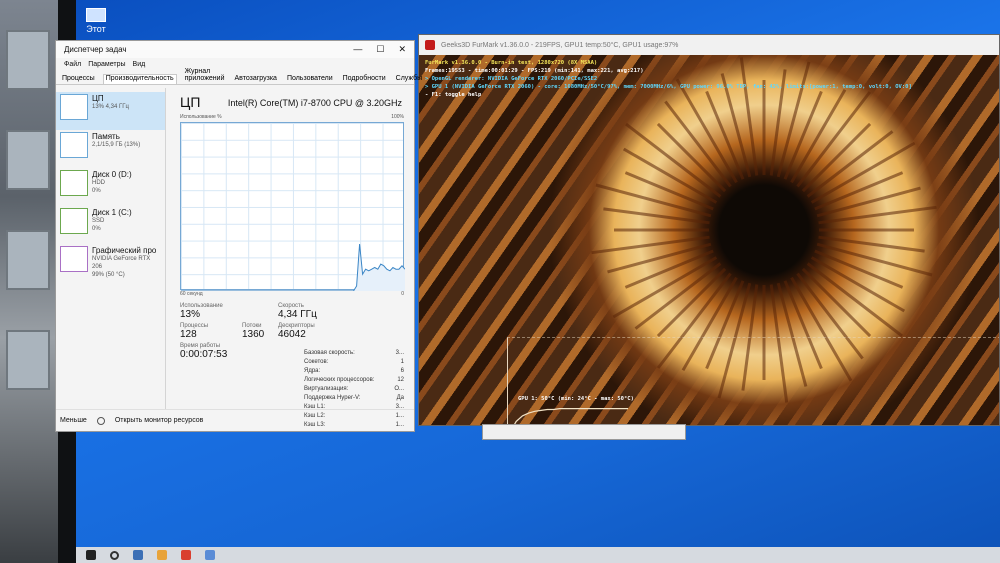 This screenshot has height=563, width=1000. Describe the element at coordinates (110, 107) in the screenshot. I see `sidebar-item-detail: 13% 4,34 ГГц` at that location.